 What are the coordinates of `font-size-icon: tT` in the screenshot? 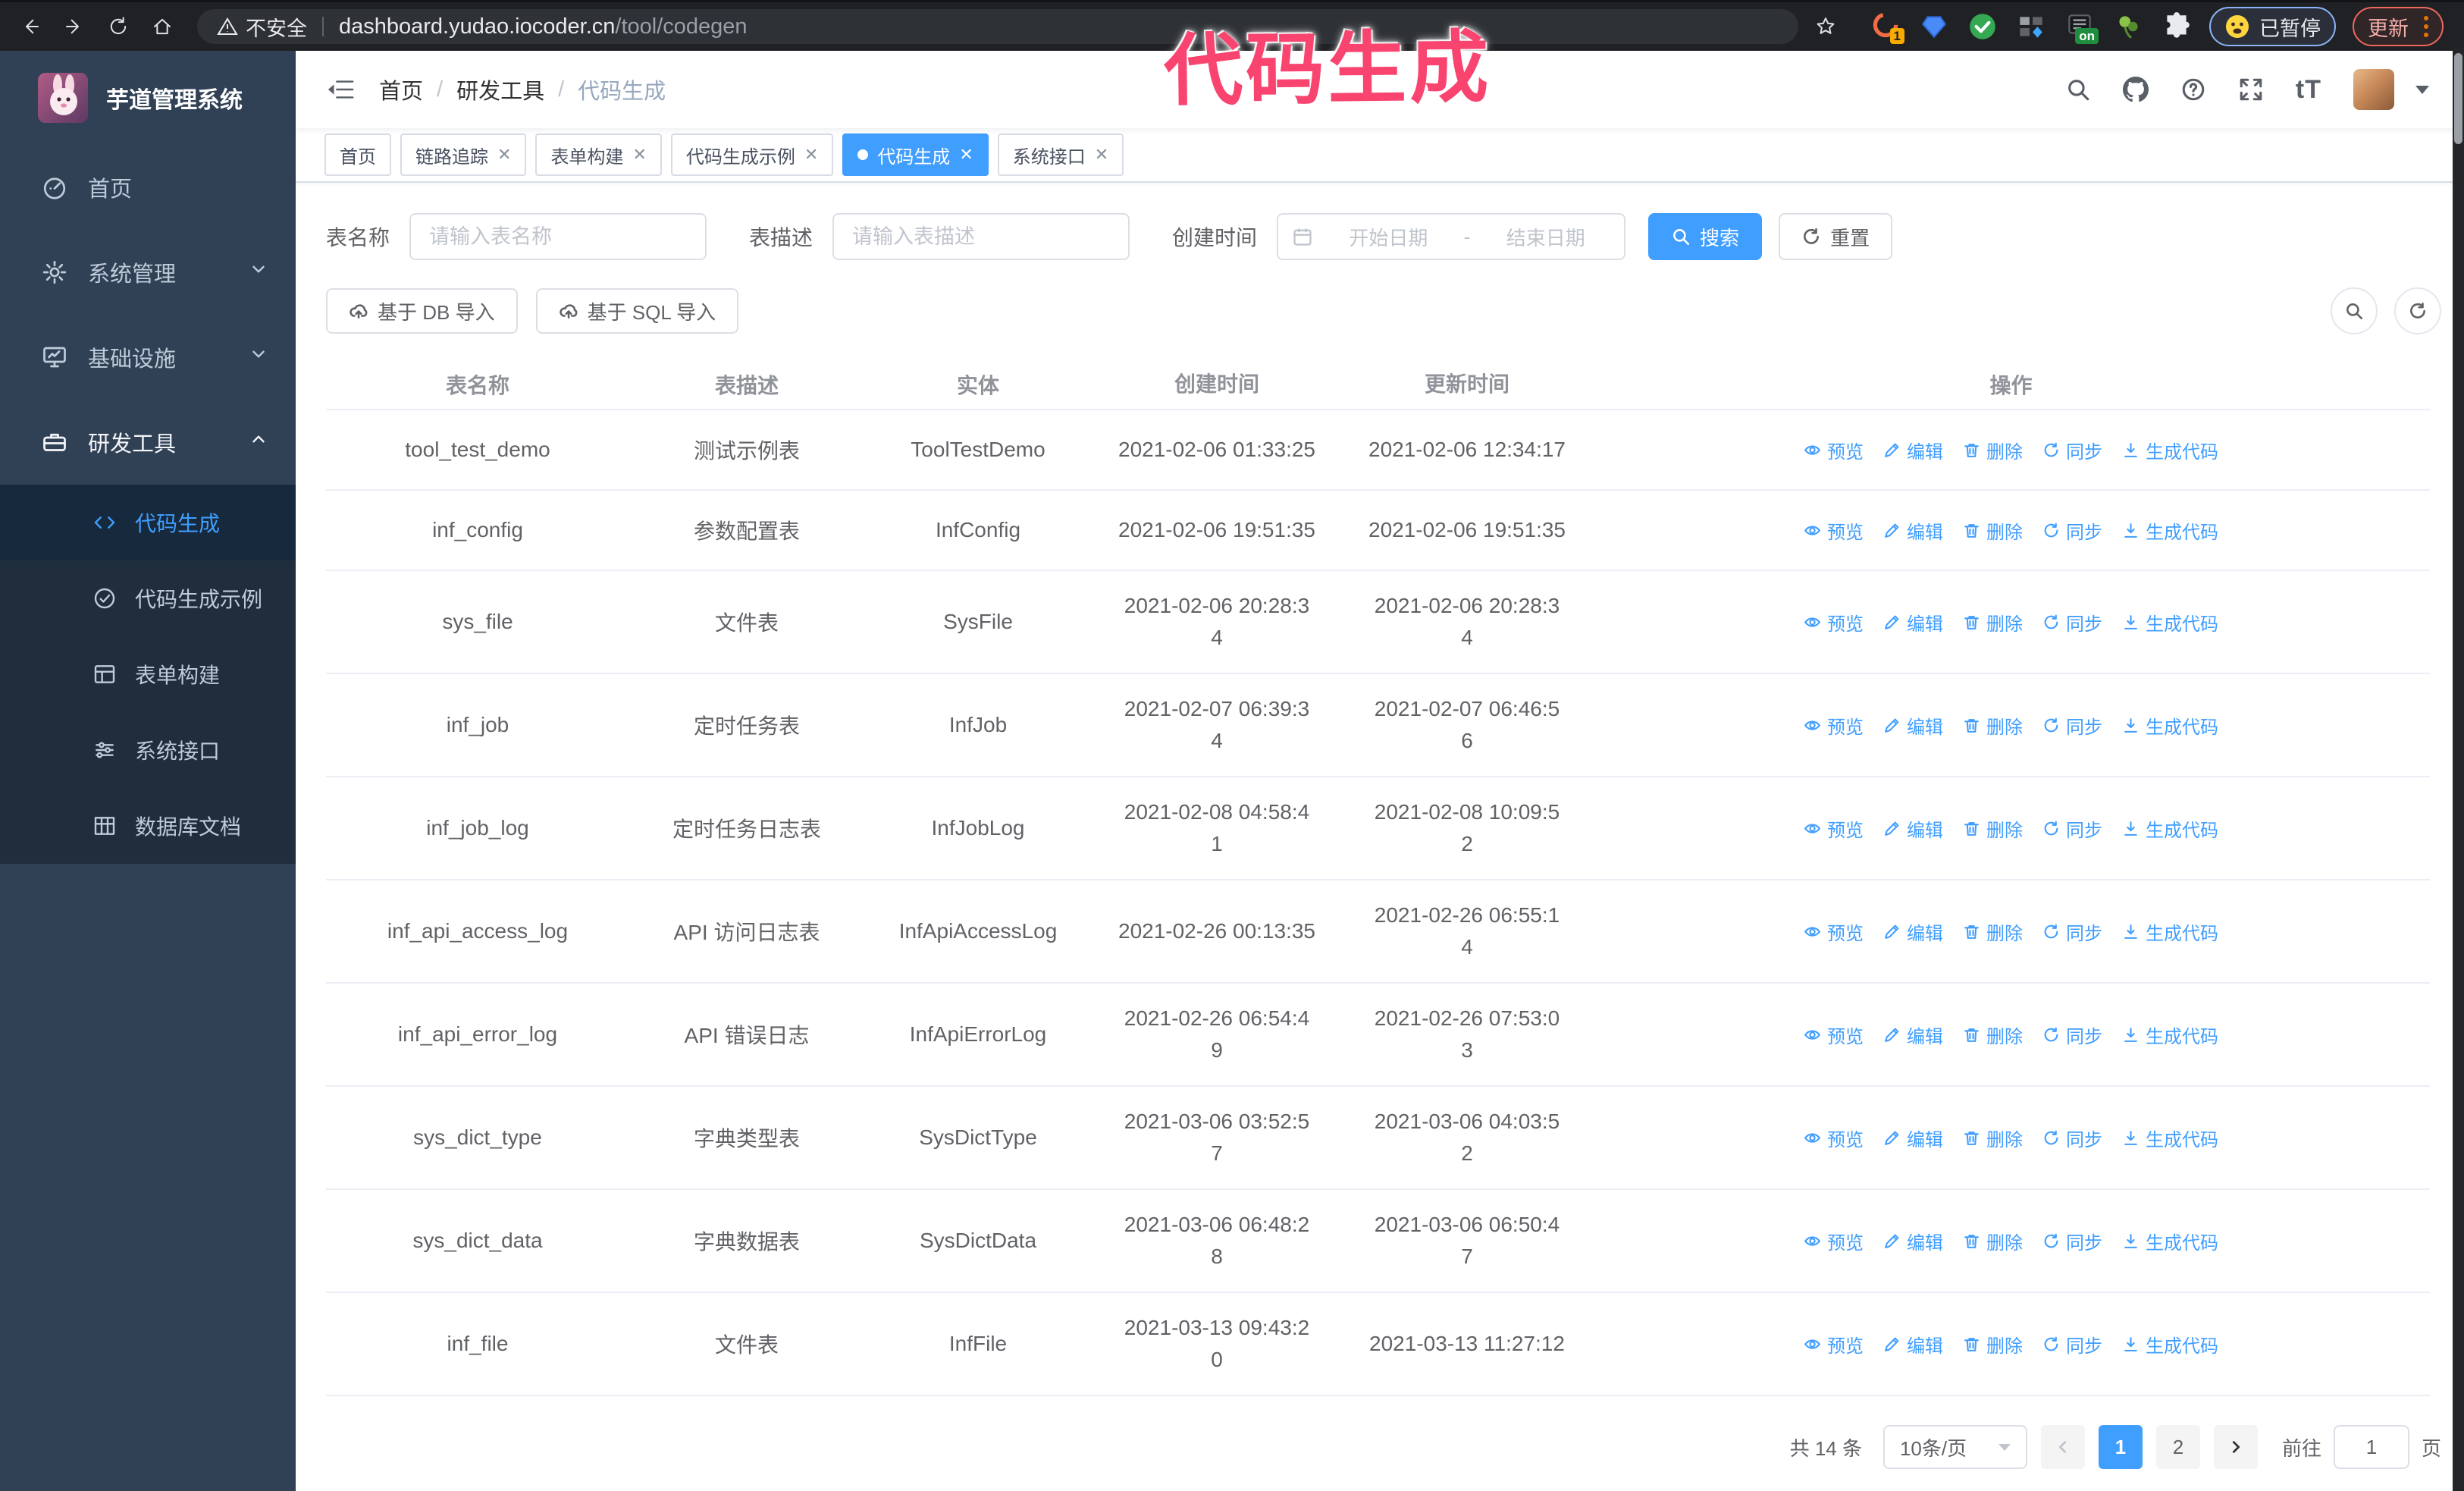 It's located at (2308, 90).